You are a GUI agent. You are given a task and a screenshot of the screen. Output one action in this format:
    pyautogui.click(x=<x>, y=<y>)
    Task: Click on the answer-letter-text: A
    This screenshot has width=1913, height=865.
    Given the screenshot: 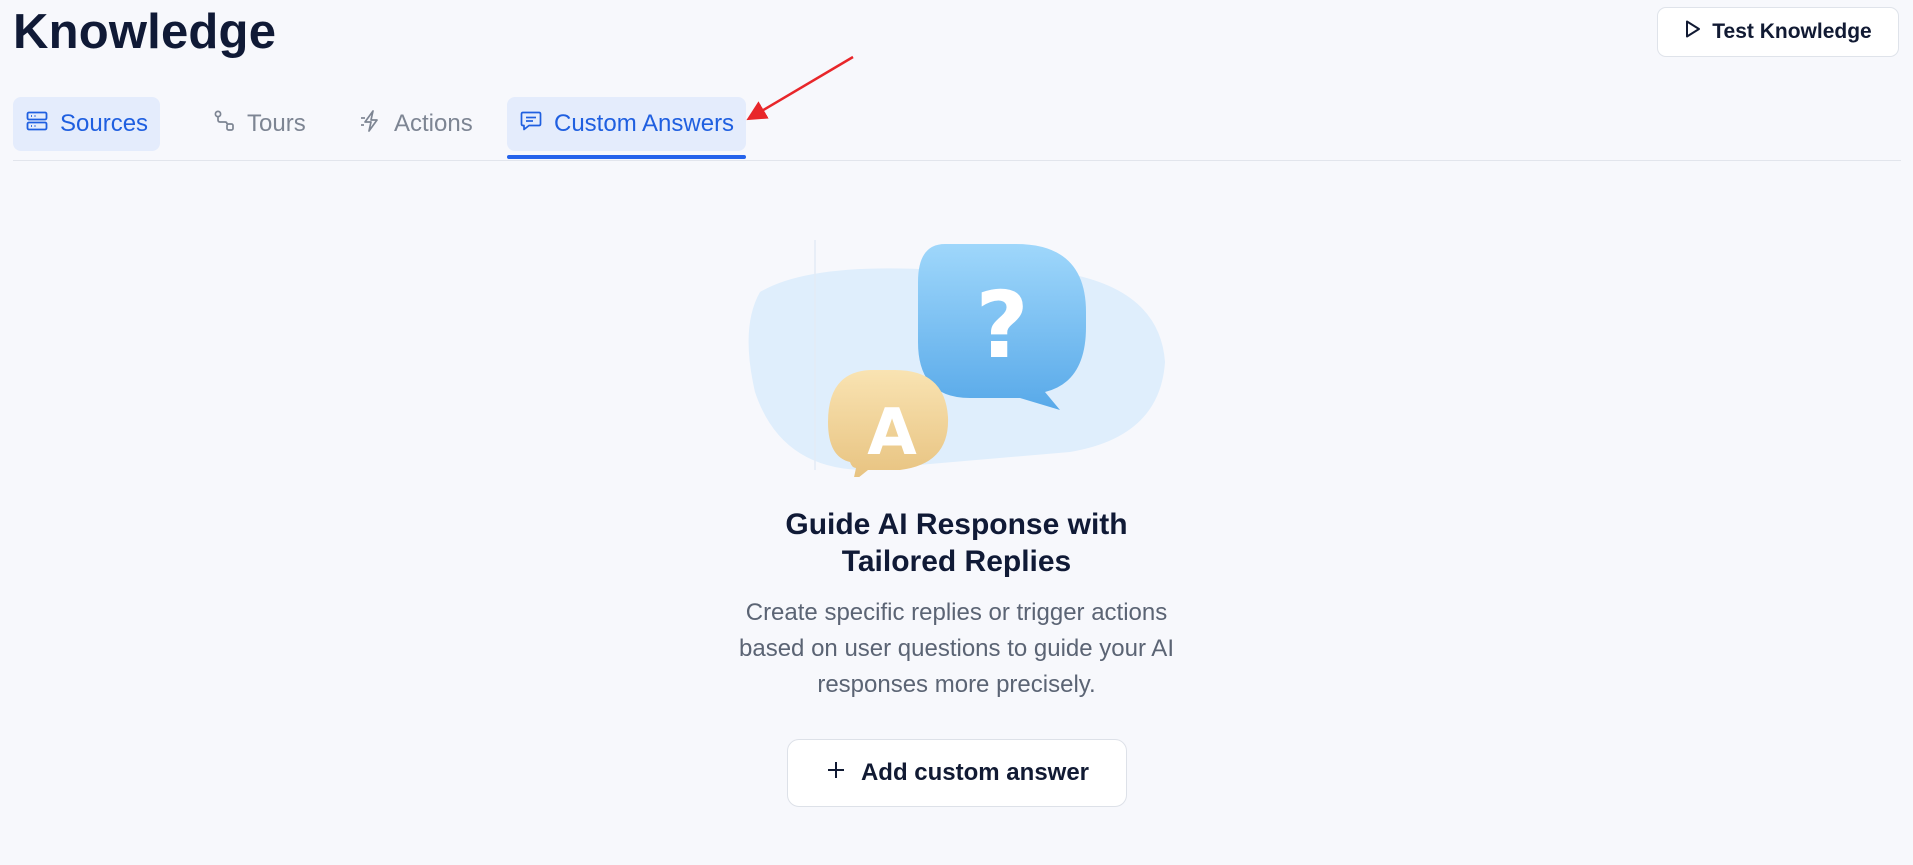 What is the action you would take?
    pyautogui.click(x=892, y=433)
    